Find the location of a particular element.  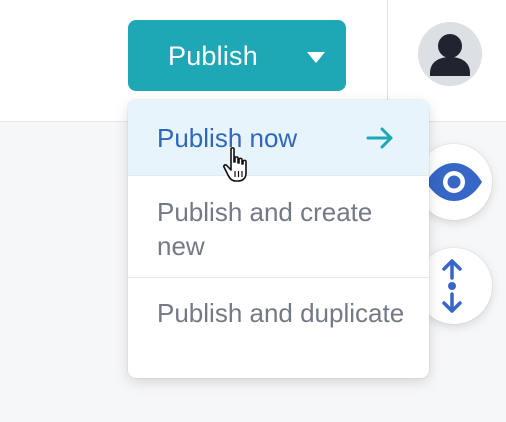

menu-item-label: Publish and duplicate is located at coordinates (281, 313).